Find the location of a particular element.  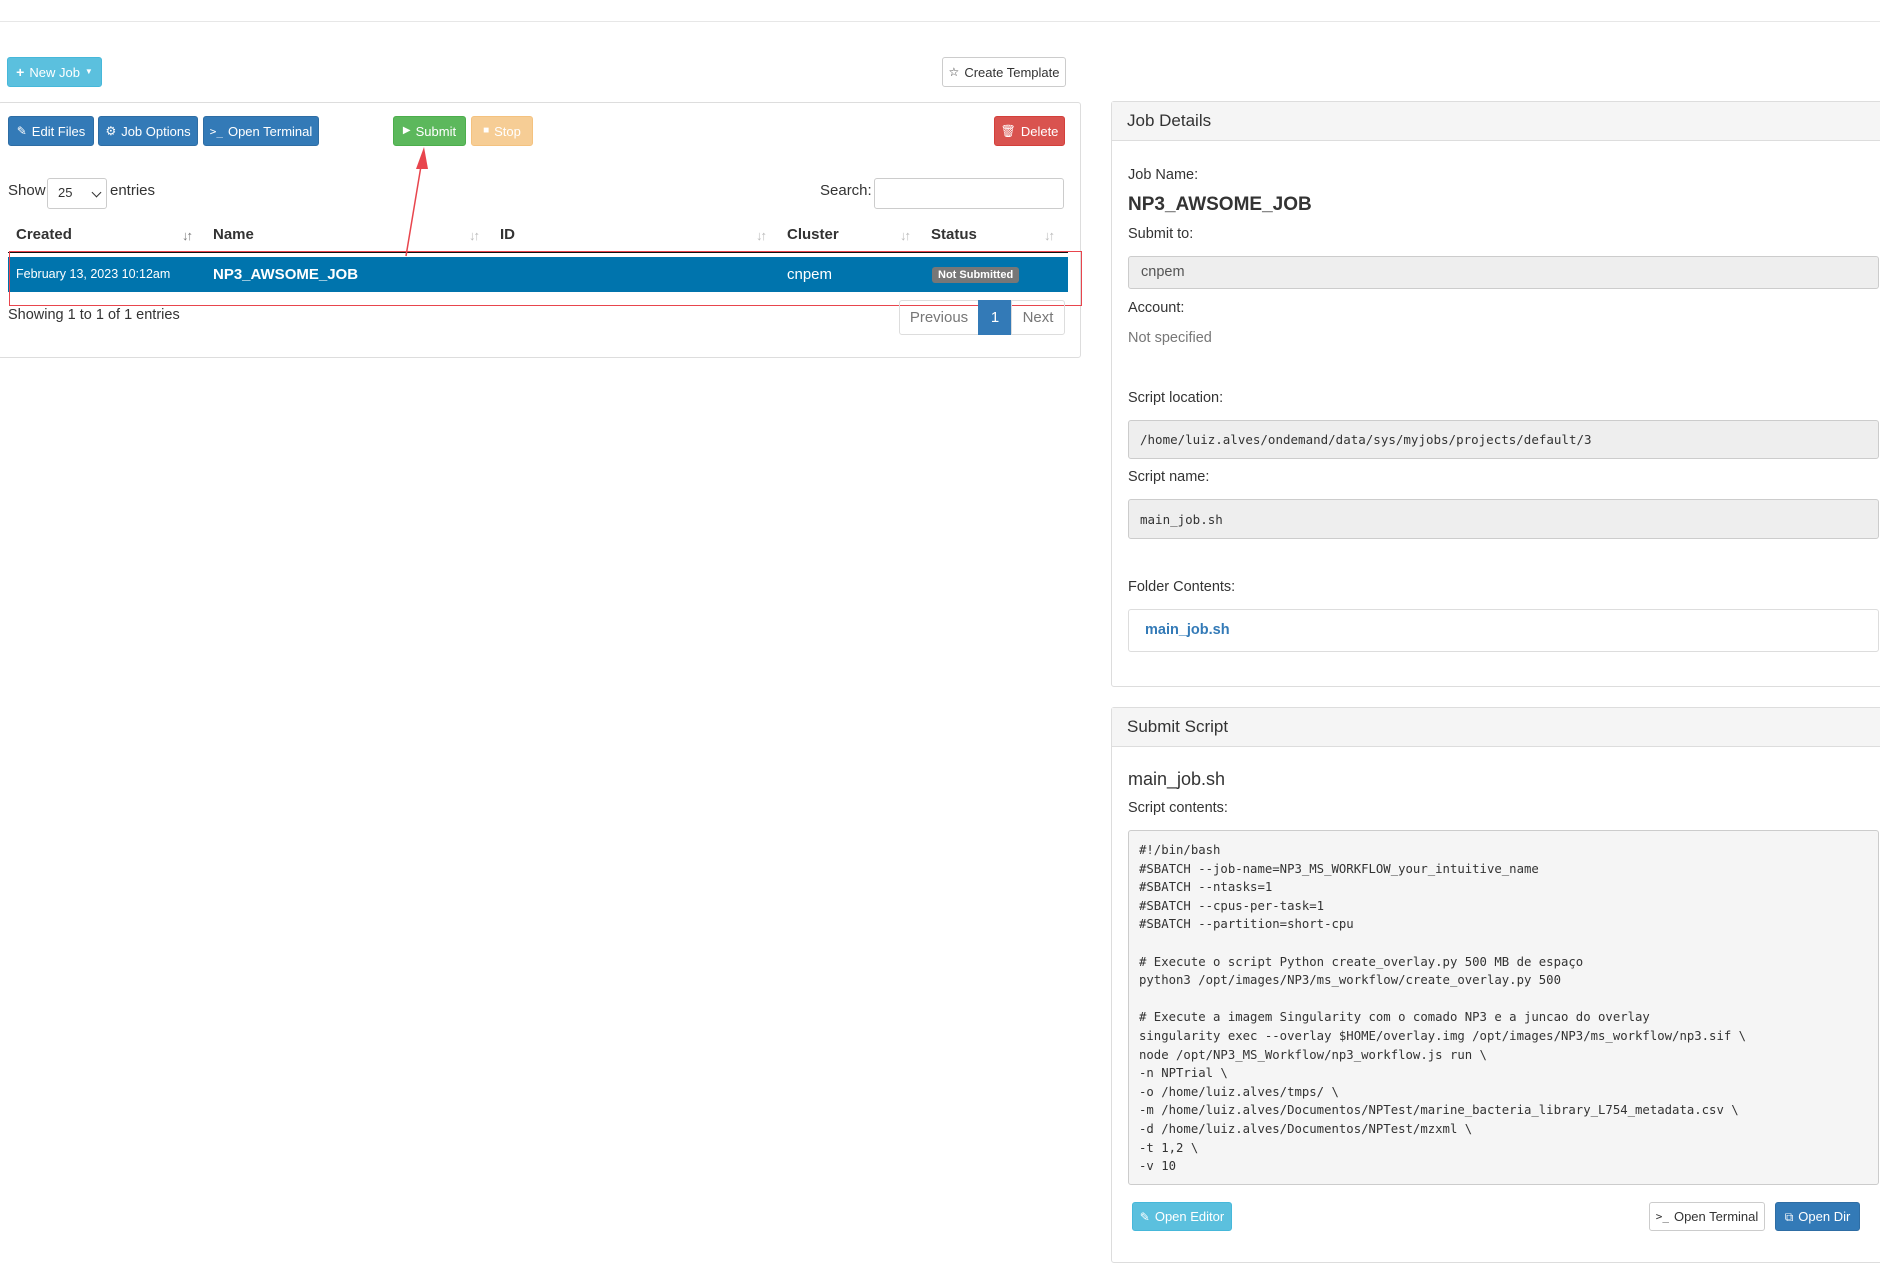

terminal-icon: >_ is located at coordinates (1662, 1216).